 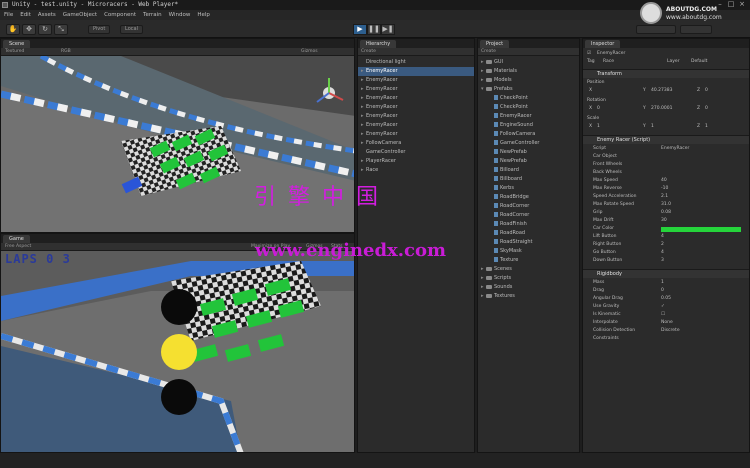 What do you see at coordinates (309, 51) in the screenshot?
I see `scene-gizmos: Gizmos` at bounding box center [309, 51].